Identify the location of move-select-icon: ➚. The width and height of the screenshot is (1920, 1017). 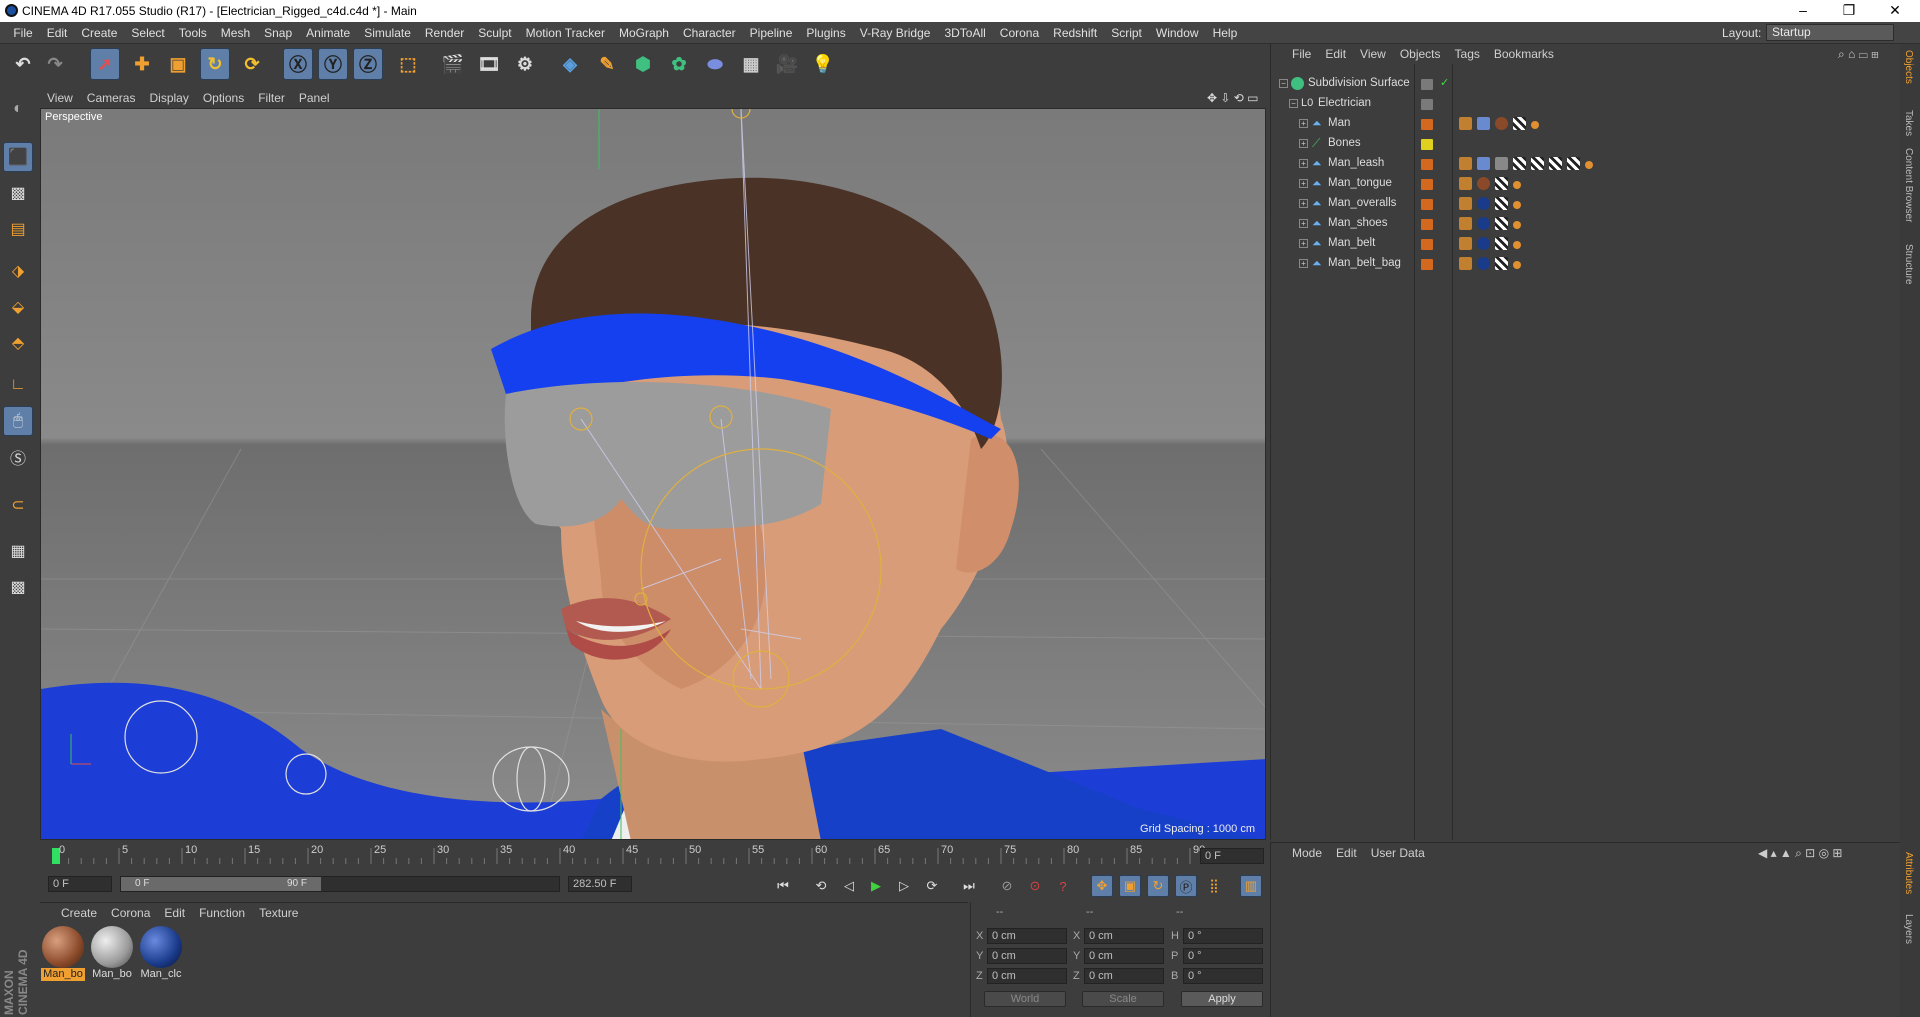
(105, 64).